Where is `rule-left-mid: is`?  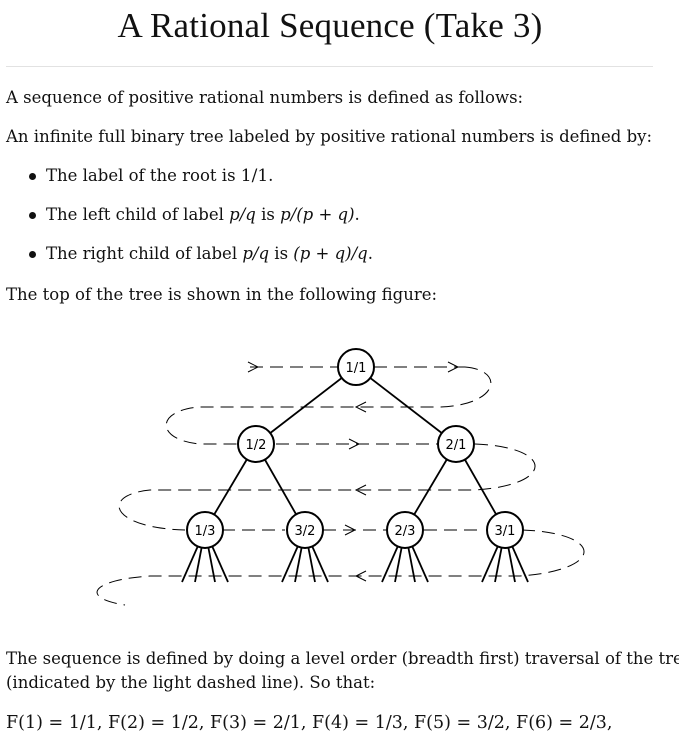
rule-left-mid: is is located at coordinates (268, 214).